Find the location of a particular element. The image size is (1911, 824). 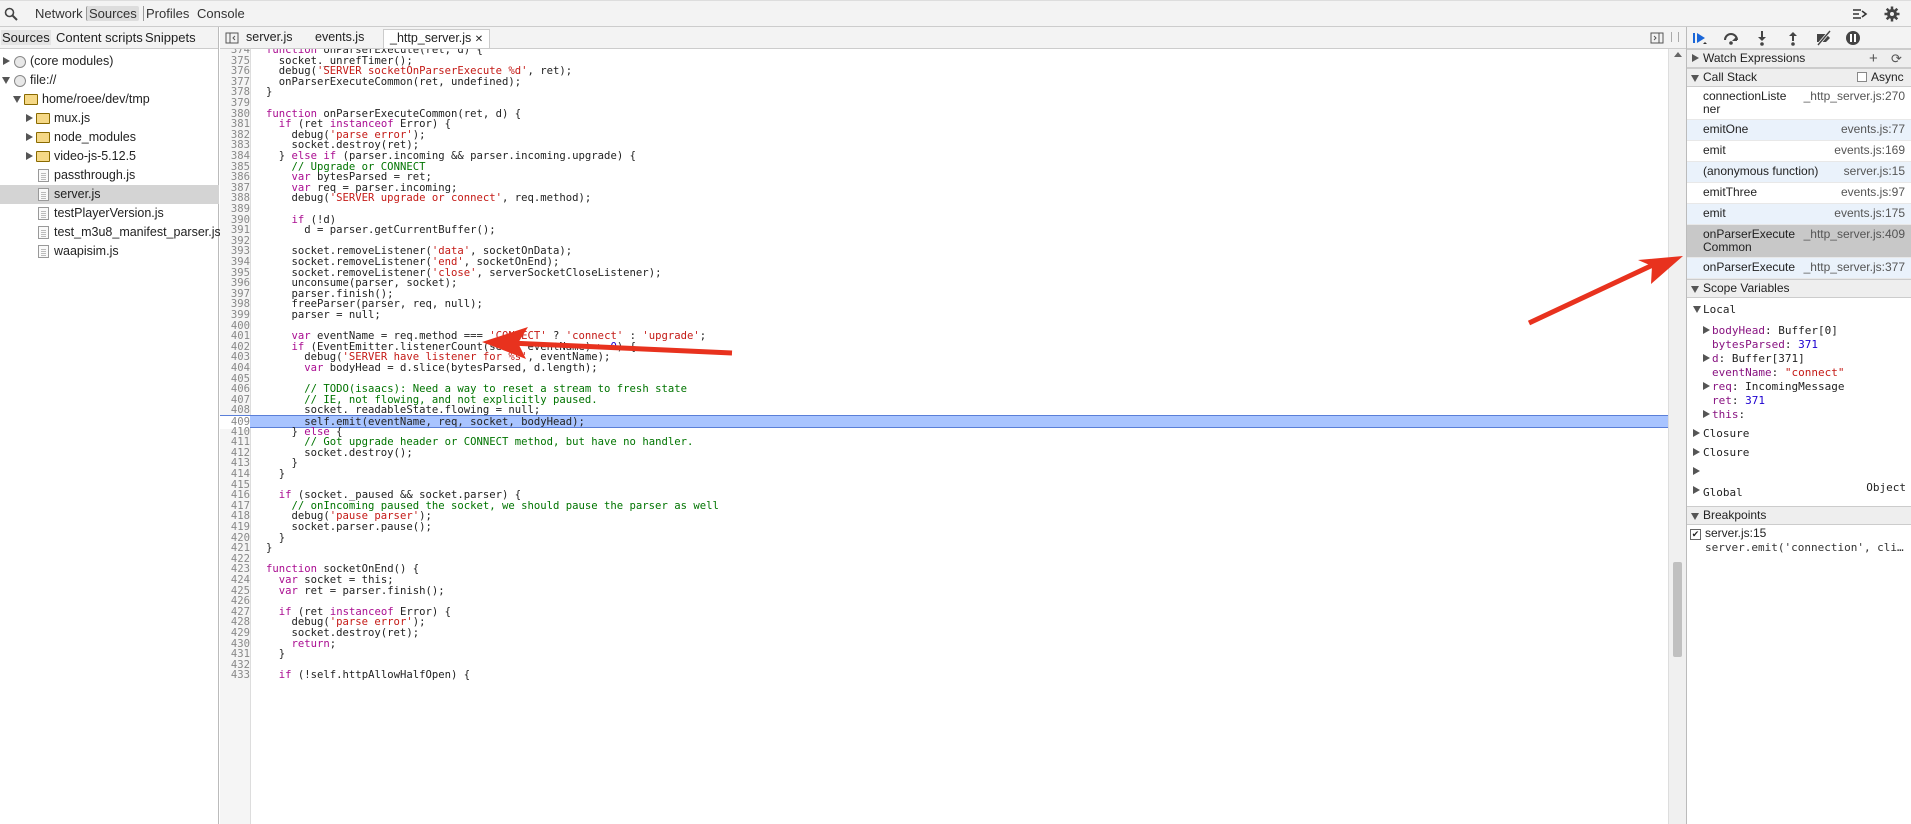

tree-item-test-m3u8: test_m3u8_manifest_parser.js is located at coordinates (110, 232).